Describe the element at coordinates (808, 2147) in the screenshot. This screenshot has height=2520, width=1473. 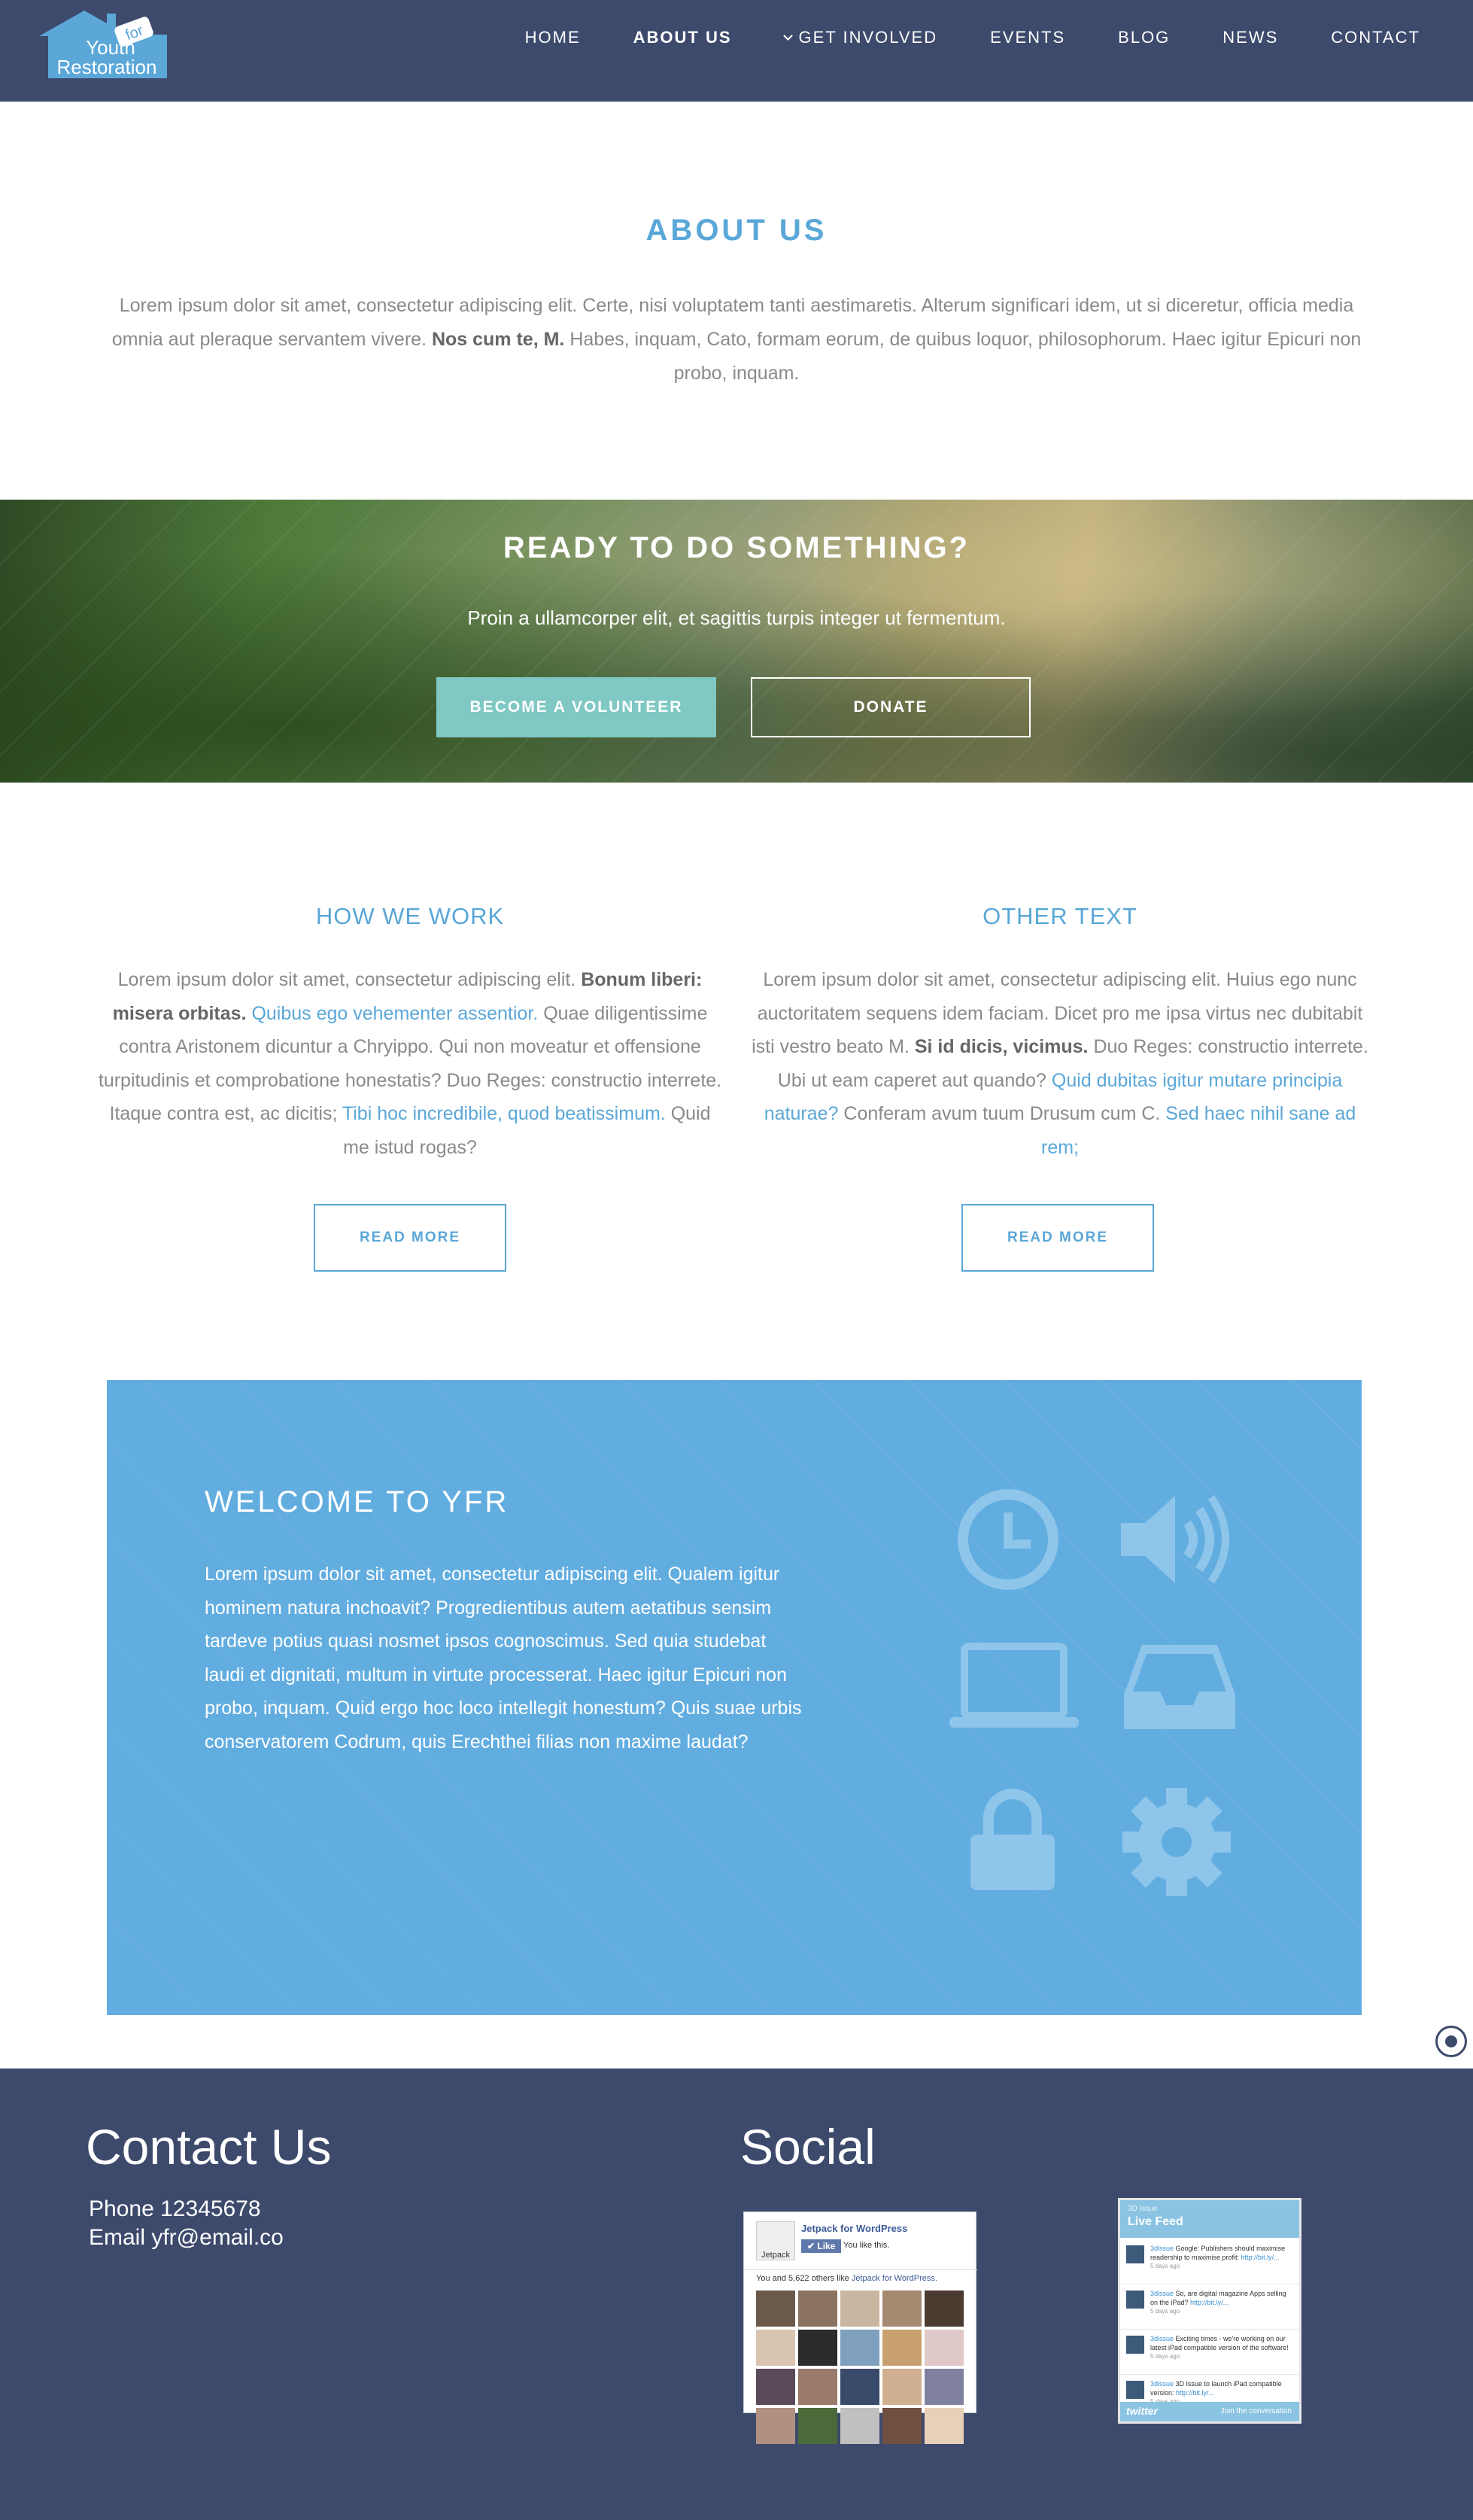
I see `social-title: Social` at that location.